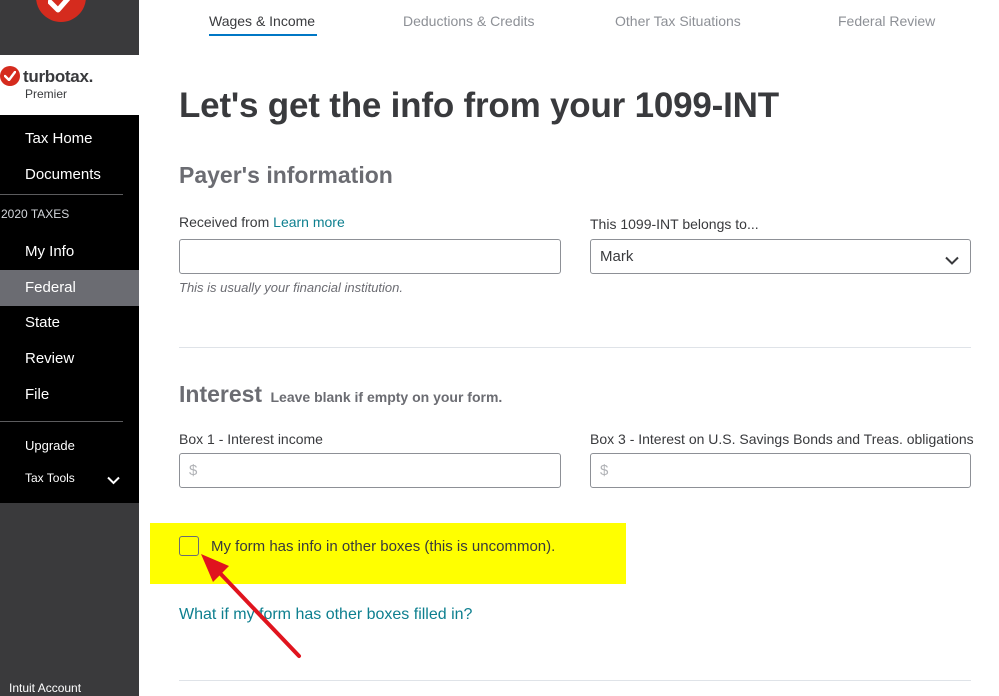 This screenshot has width=999, height=696. Describe the element at coordinates (780, 470) in the screenshot. I see `box3-savings-bonds-input` at that location.